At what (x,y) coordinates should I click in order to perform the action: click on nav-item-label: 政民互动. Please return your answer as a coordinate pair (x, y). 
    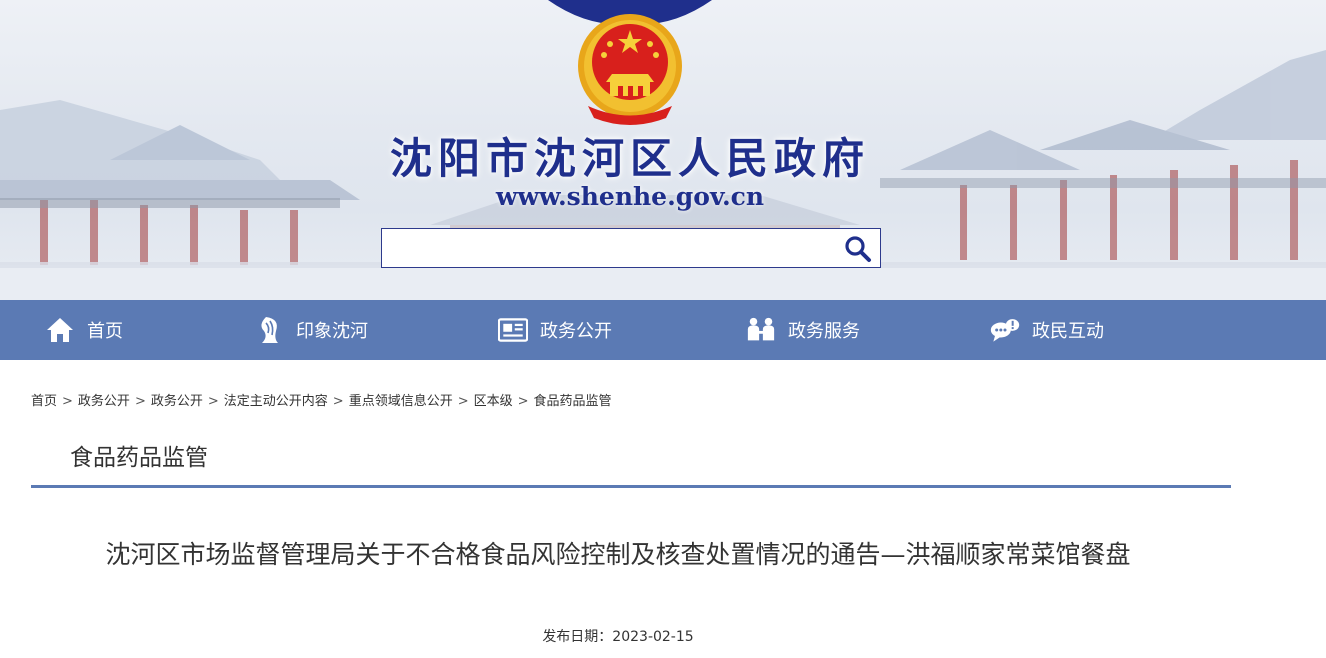
    Looking at the image, I should click on (1068, 331).